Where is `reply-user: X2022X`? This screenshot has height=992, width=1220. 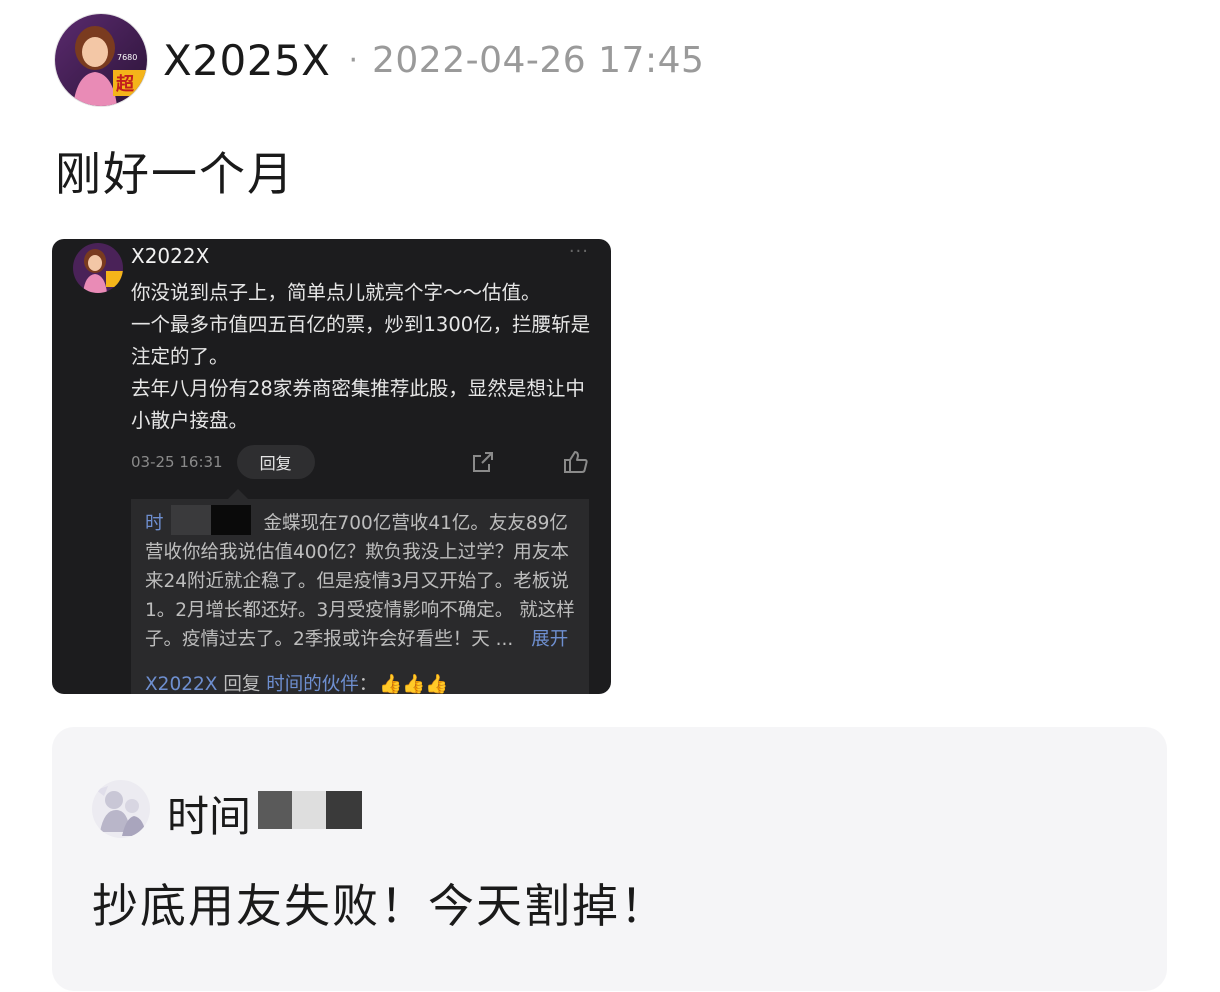 reply-user: X2022X is located at coordinates (181, 684).